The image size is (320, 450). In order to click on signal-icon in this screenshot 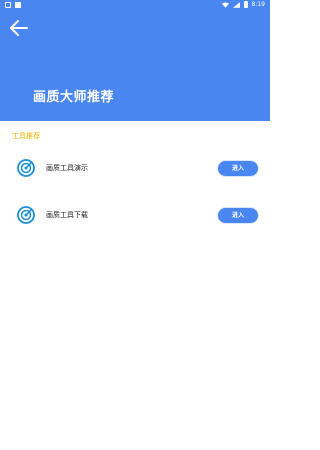, I will do `click(236, 4)`.